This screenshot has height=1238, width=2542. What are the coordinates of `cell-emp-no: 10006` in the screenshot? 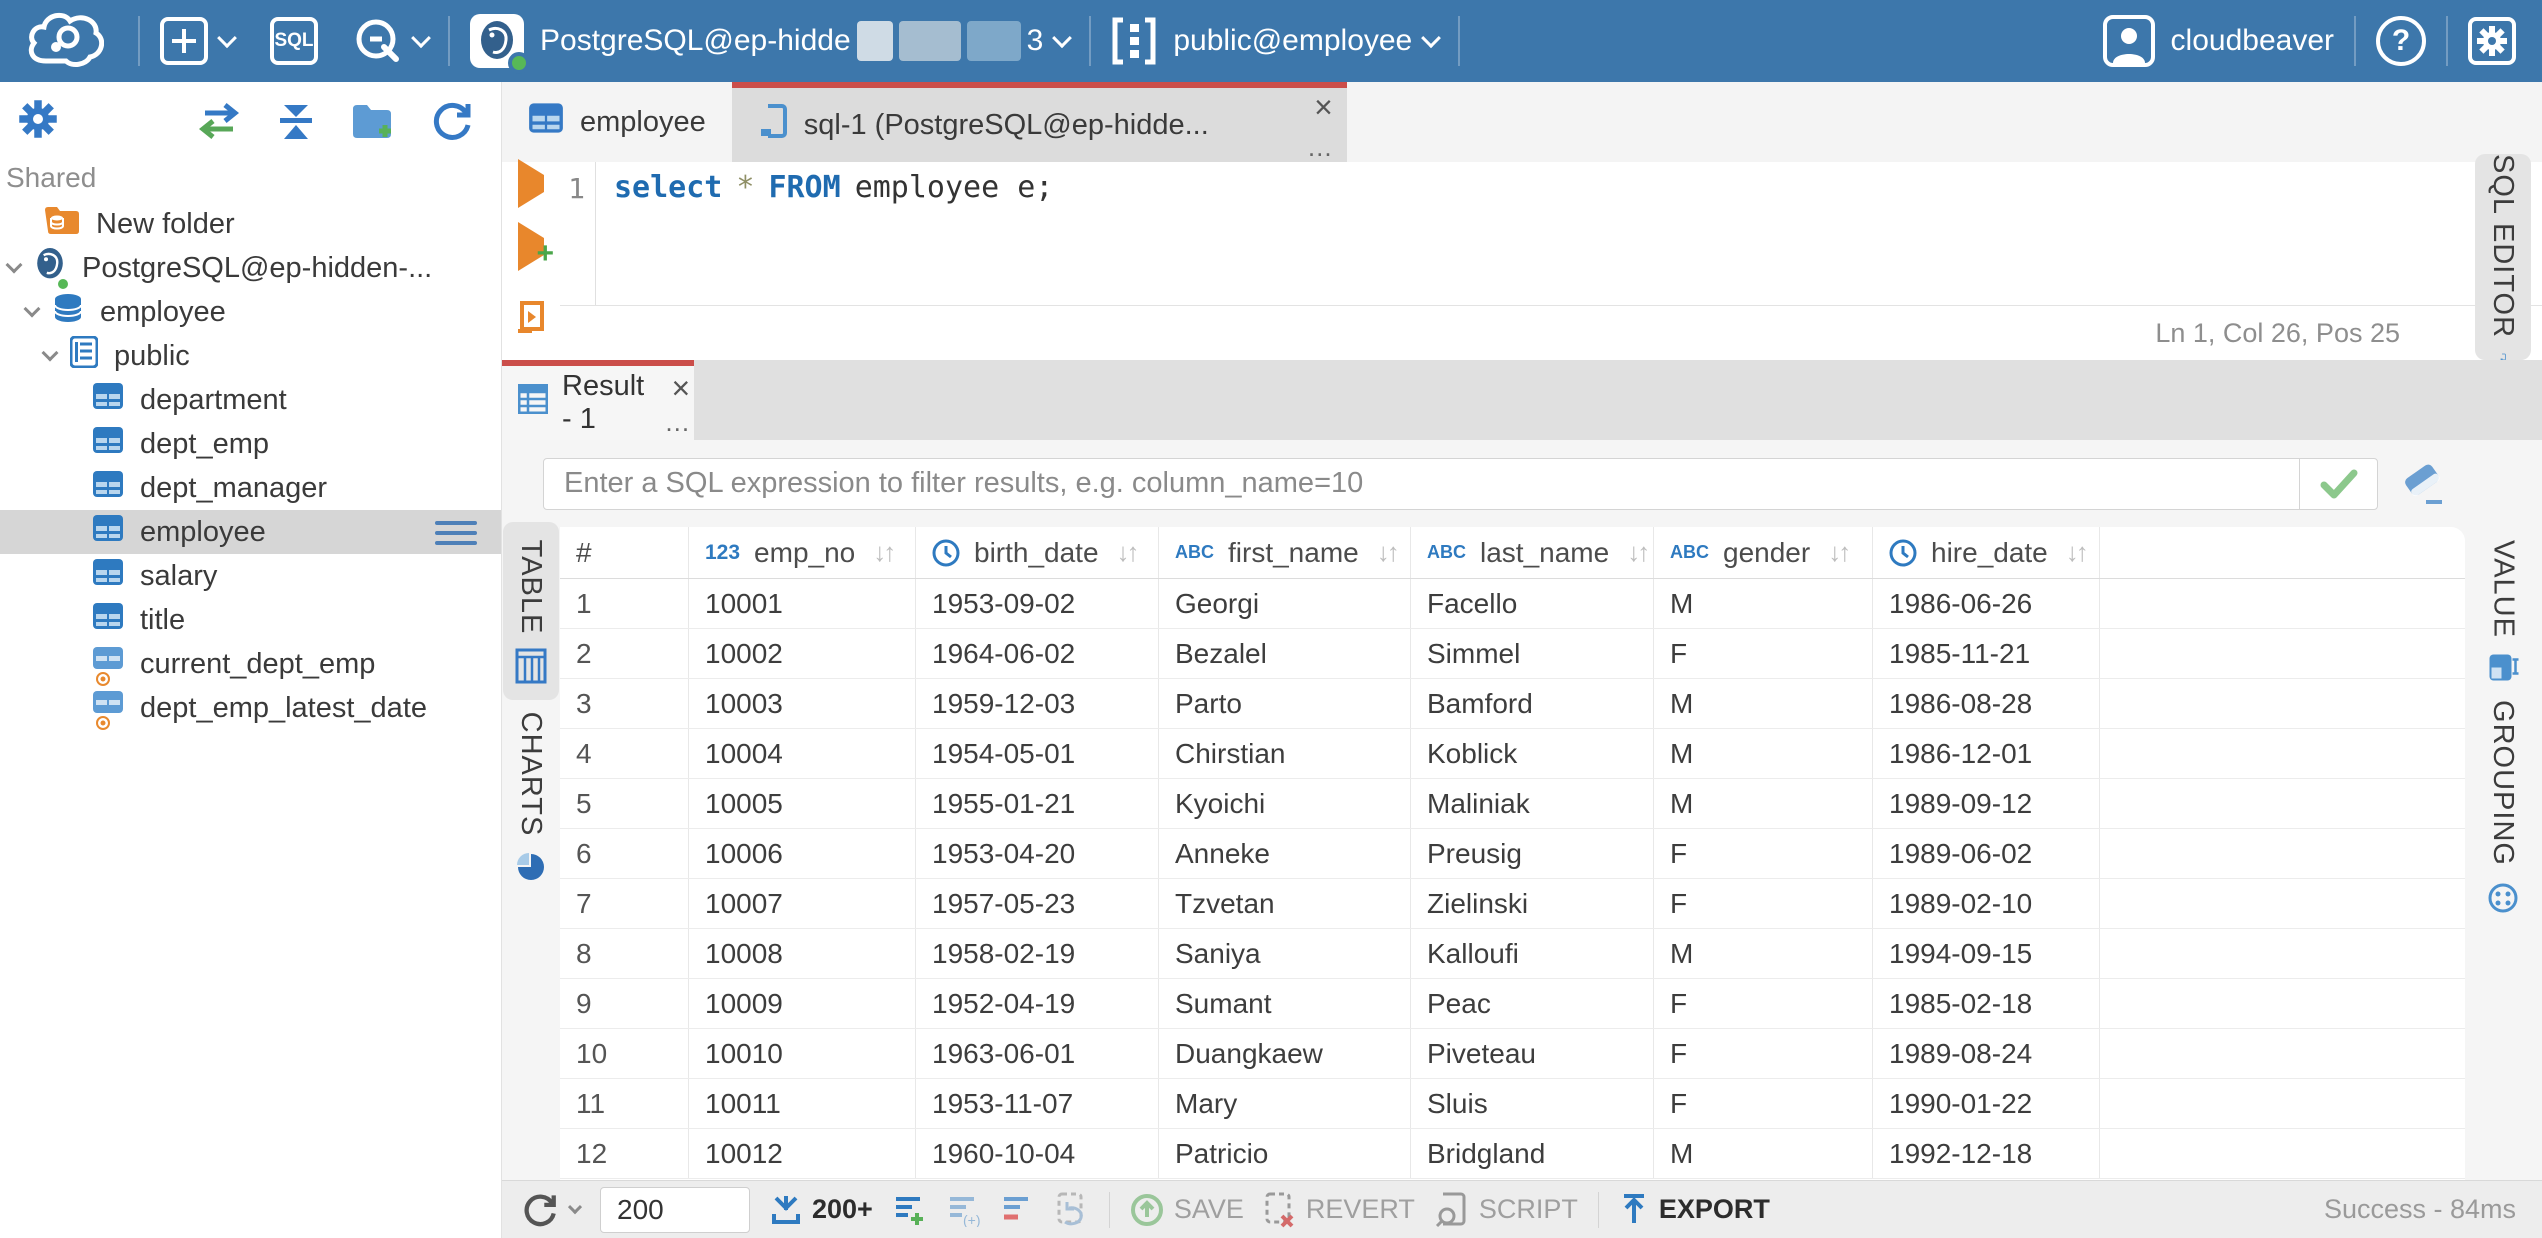 It's located at (802, 853).